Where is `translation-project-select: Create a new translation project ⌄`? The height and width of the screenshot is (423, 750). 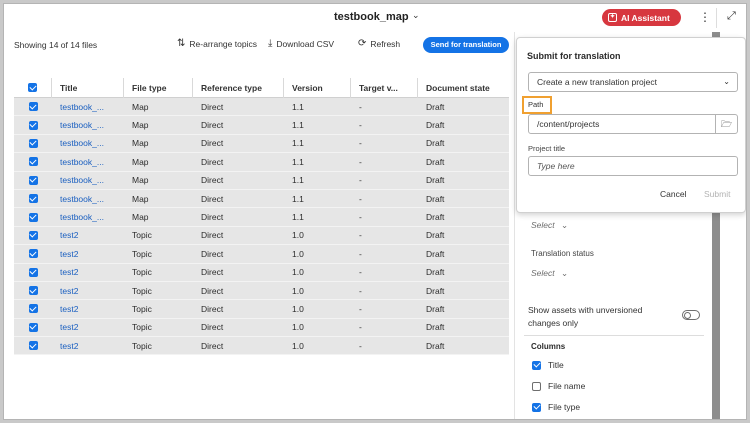 translation-project-select: Create a new translation project ⌄ is located at coordinates (633, 82).